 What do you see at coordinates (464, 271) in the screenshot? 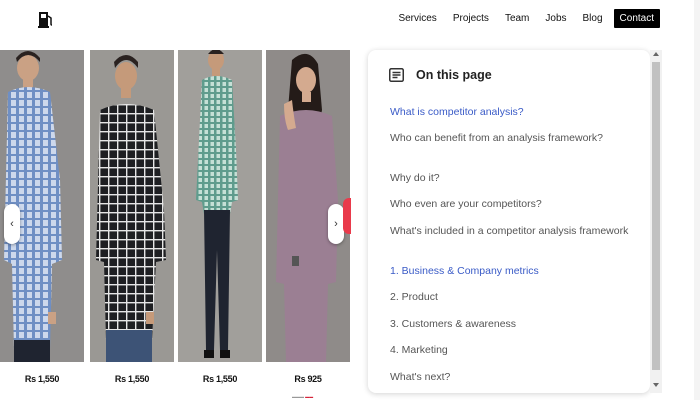
I see `toc-item-business-metrics: 1. Business & Company metrics` at bounding box center [464, 271].